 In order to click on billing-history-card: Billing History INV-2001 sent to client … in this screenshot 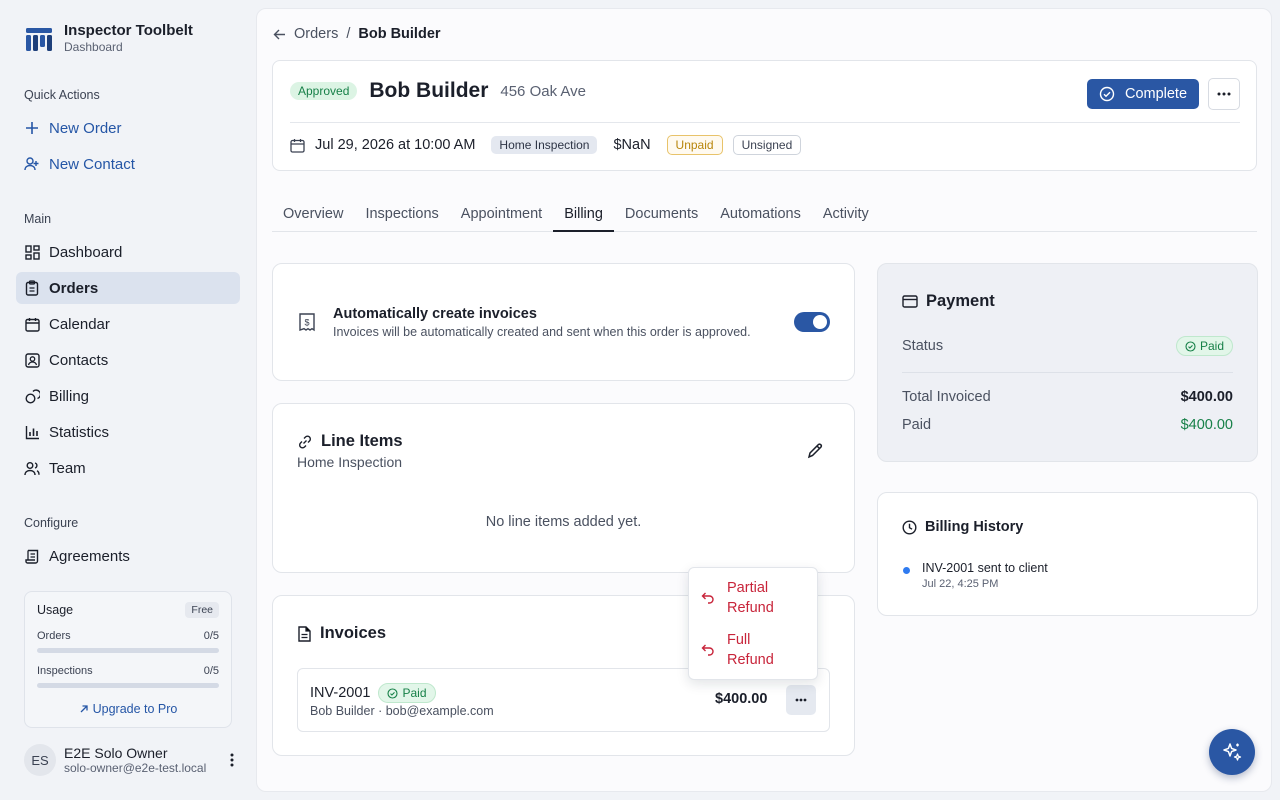, I will do `click(1067, 554)`.